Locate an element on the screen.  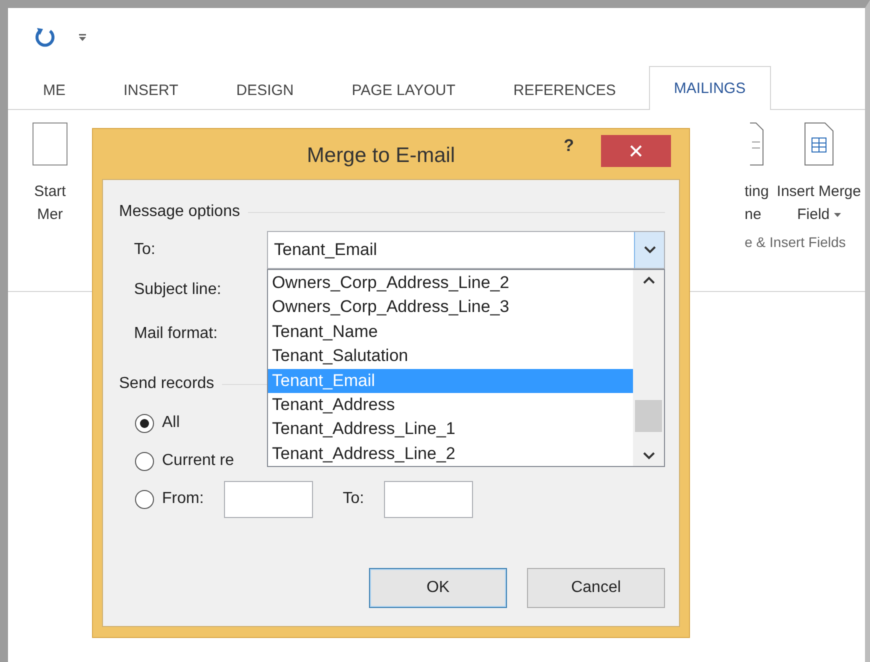
group-heading: Message options is located at coordinates (179, 212).